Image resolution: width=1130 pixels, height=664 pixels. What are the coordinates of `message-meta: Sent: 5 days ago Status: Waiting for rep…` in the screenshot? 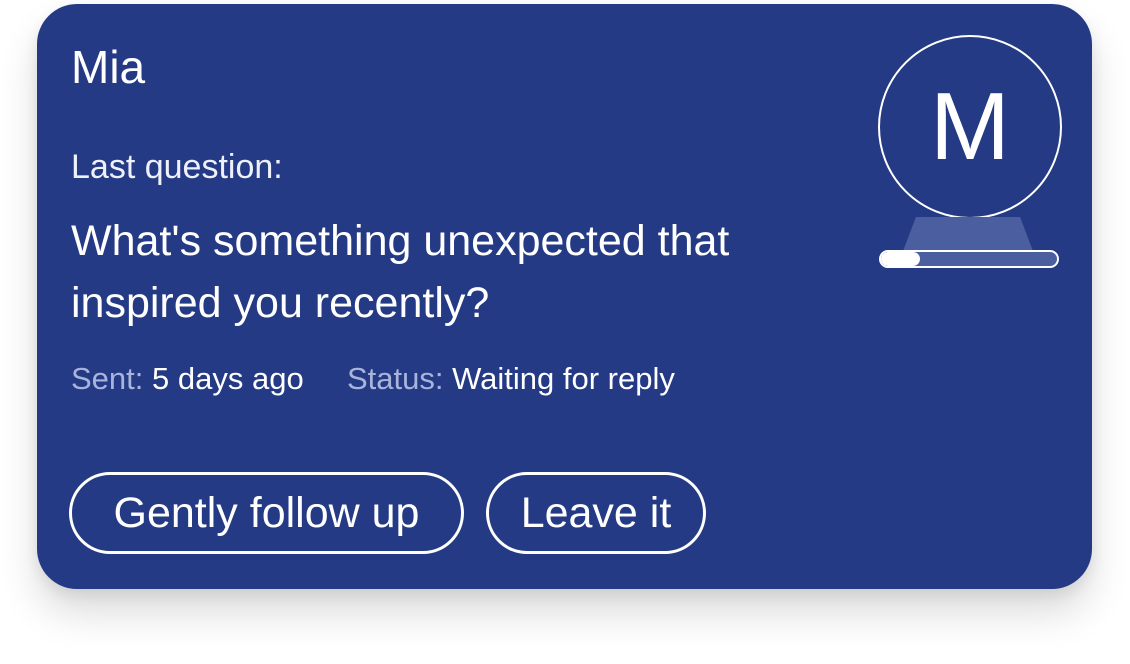 It's located at (373, 378).